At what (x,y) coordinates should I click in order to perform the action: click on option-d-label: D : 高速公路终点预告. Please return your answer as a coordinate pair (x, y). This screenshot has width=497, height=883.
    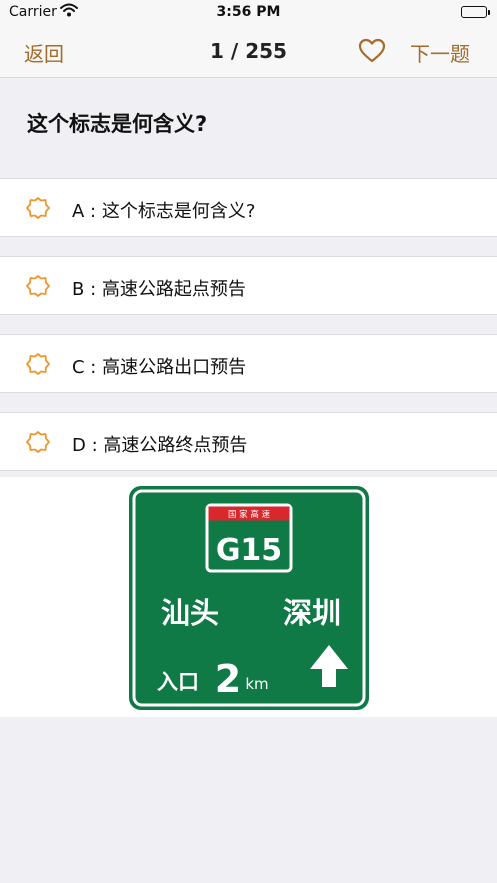
    Looking at the image, I should click on (160, 445).